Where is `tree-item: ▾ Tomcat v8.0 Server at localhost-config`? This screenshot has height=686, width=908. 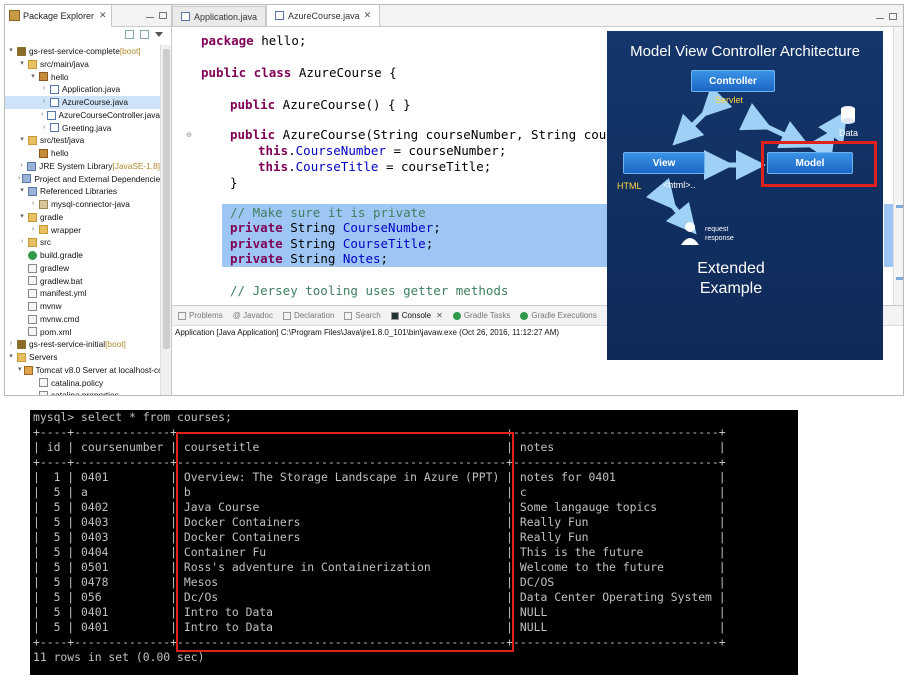
tree-item: ▾ Tomcat v8.0 Server at localhost-config is located at coordinates (88, 370).